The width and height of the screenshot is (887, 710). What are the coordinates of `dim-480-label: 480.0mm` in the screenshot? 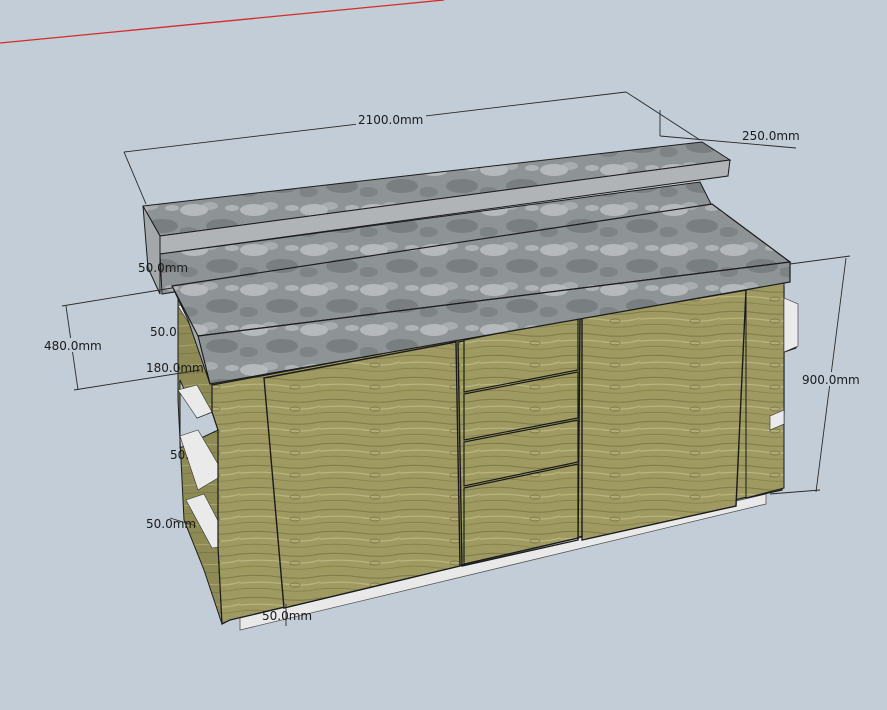 It's located at (73, 346).